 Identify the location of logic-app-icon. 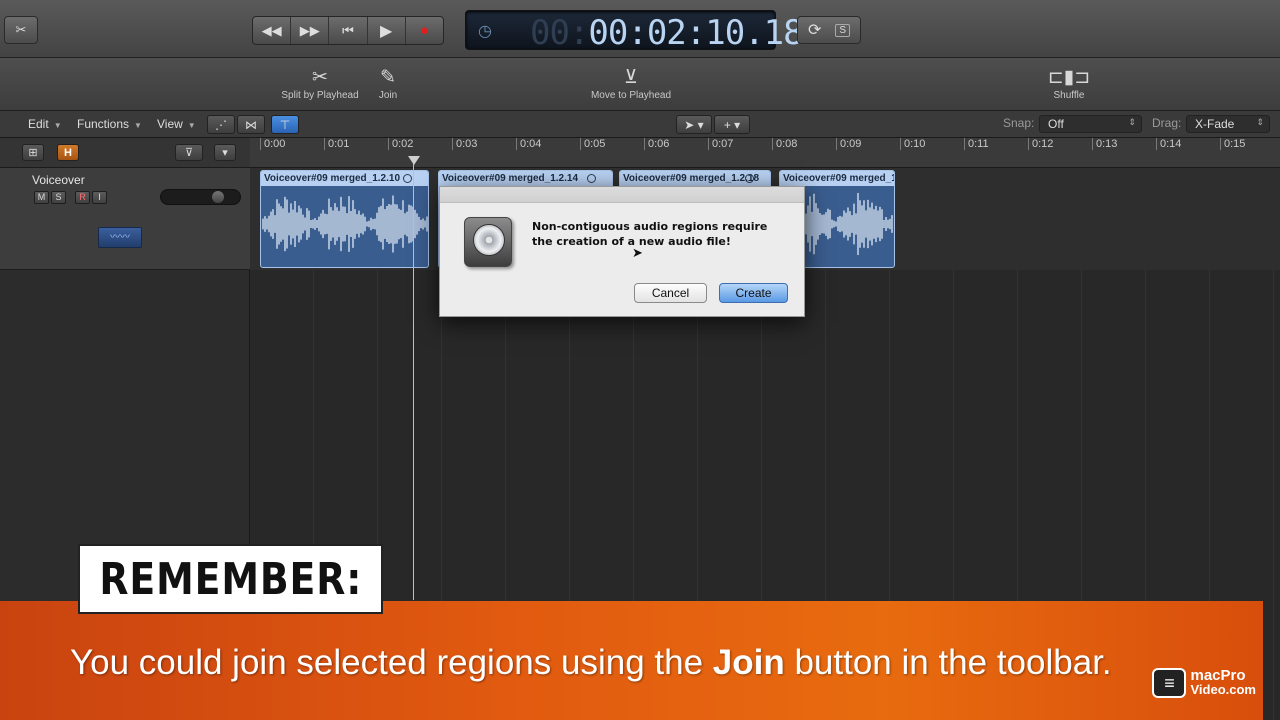
(488, 242).